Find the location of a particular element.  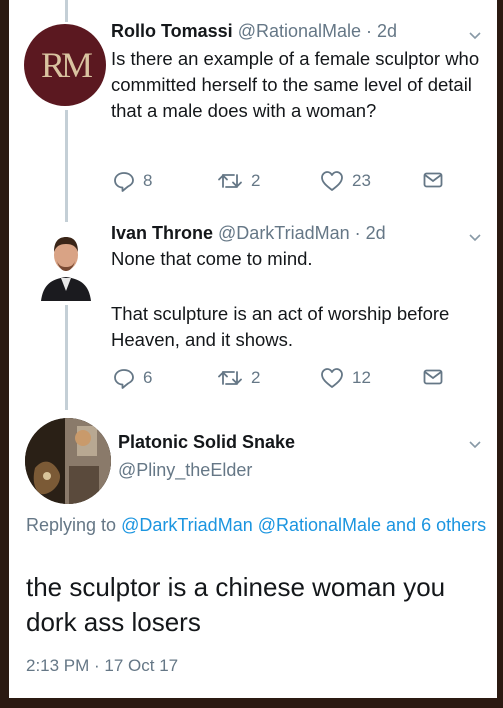

display-name: Ivan Throne is located at coordinates (162, 233).